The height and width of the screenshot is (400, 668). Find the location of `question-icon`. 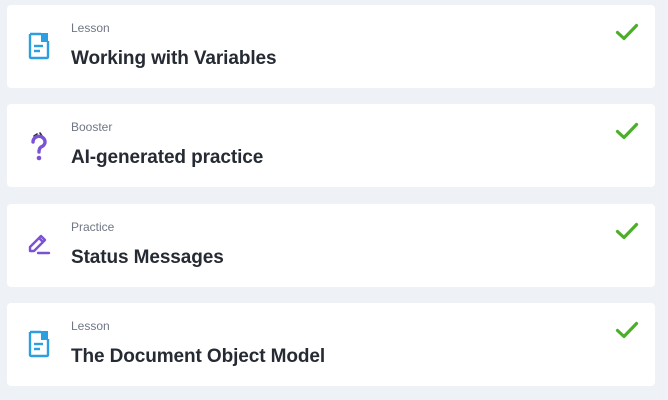

question-icon is located at coordinates (39, 146).